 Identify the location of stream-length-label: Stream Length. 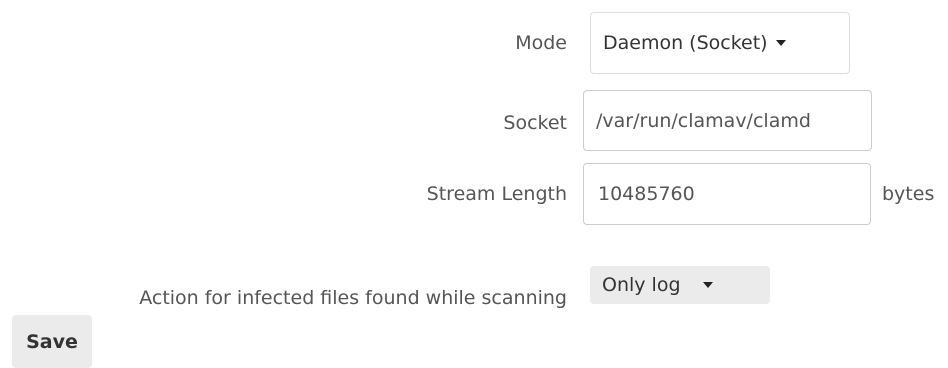
(496, 194).